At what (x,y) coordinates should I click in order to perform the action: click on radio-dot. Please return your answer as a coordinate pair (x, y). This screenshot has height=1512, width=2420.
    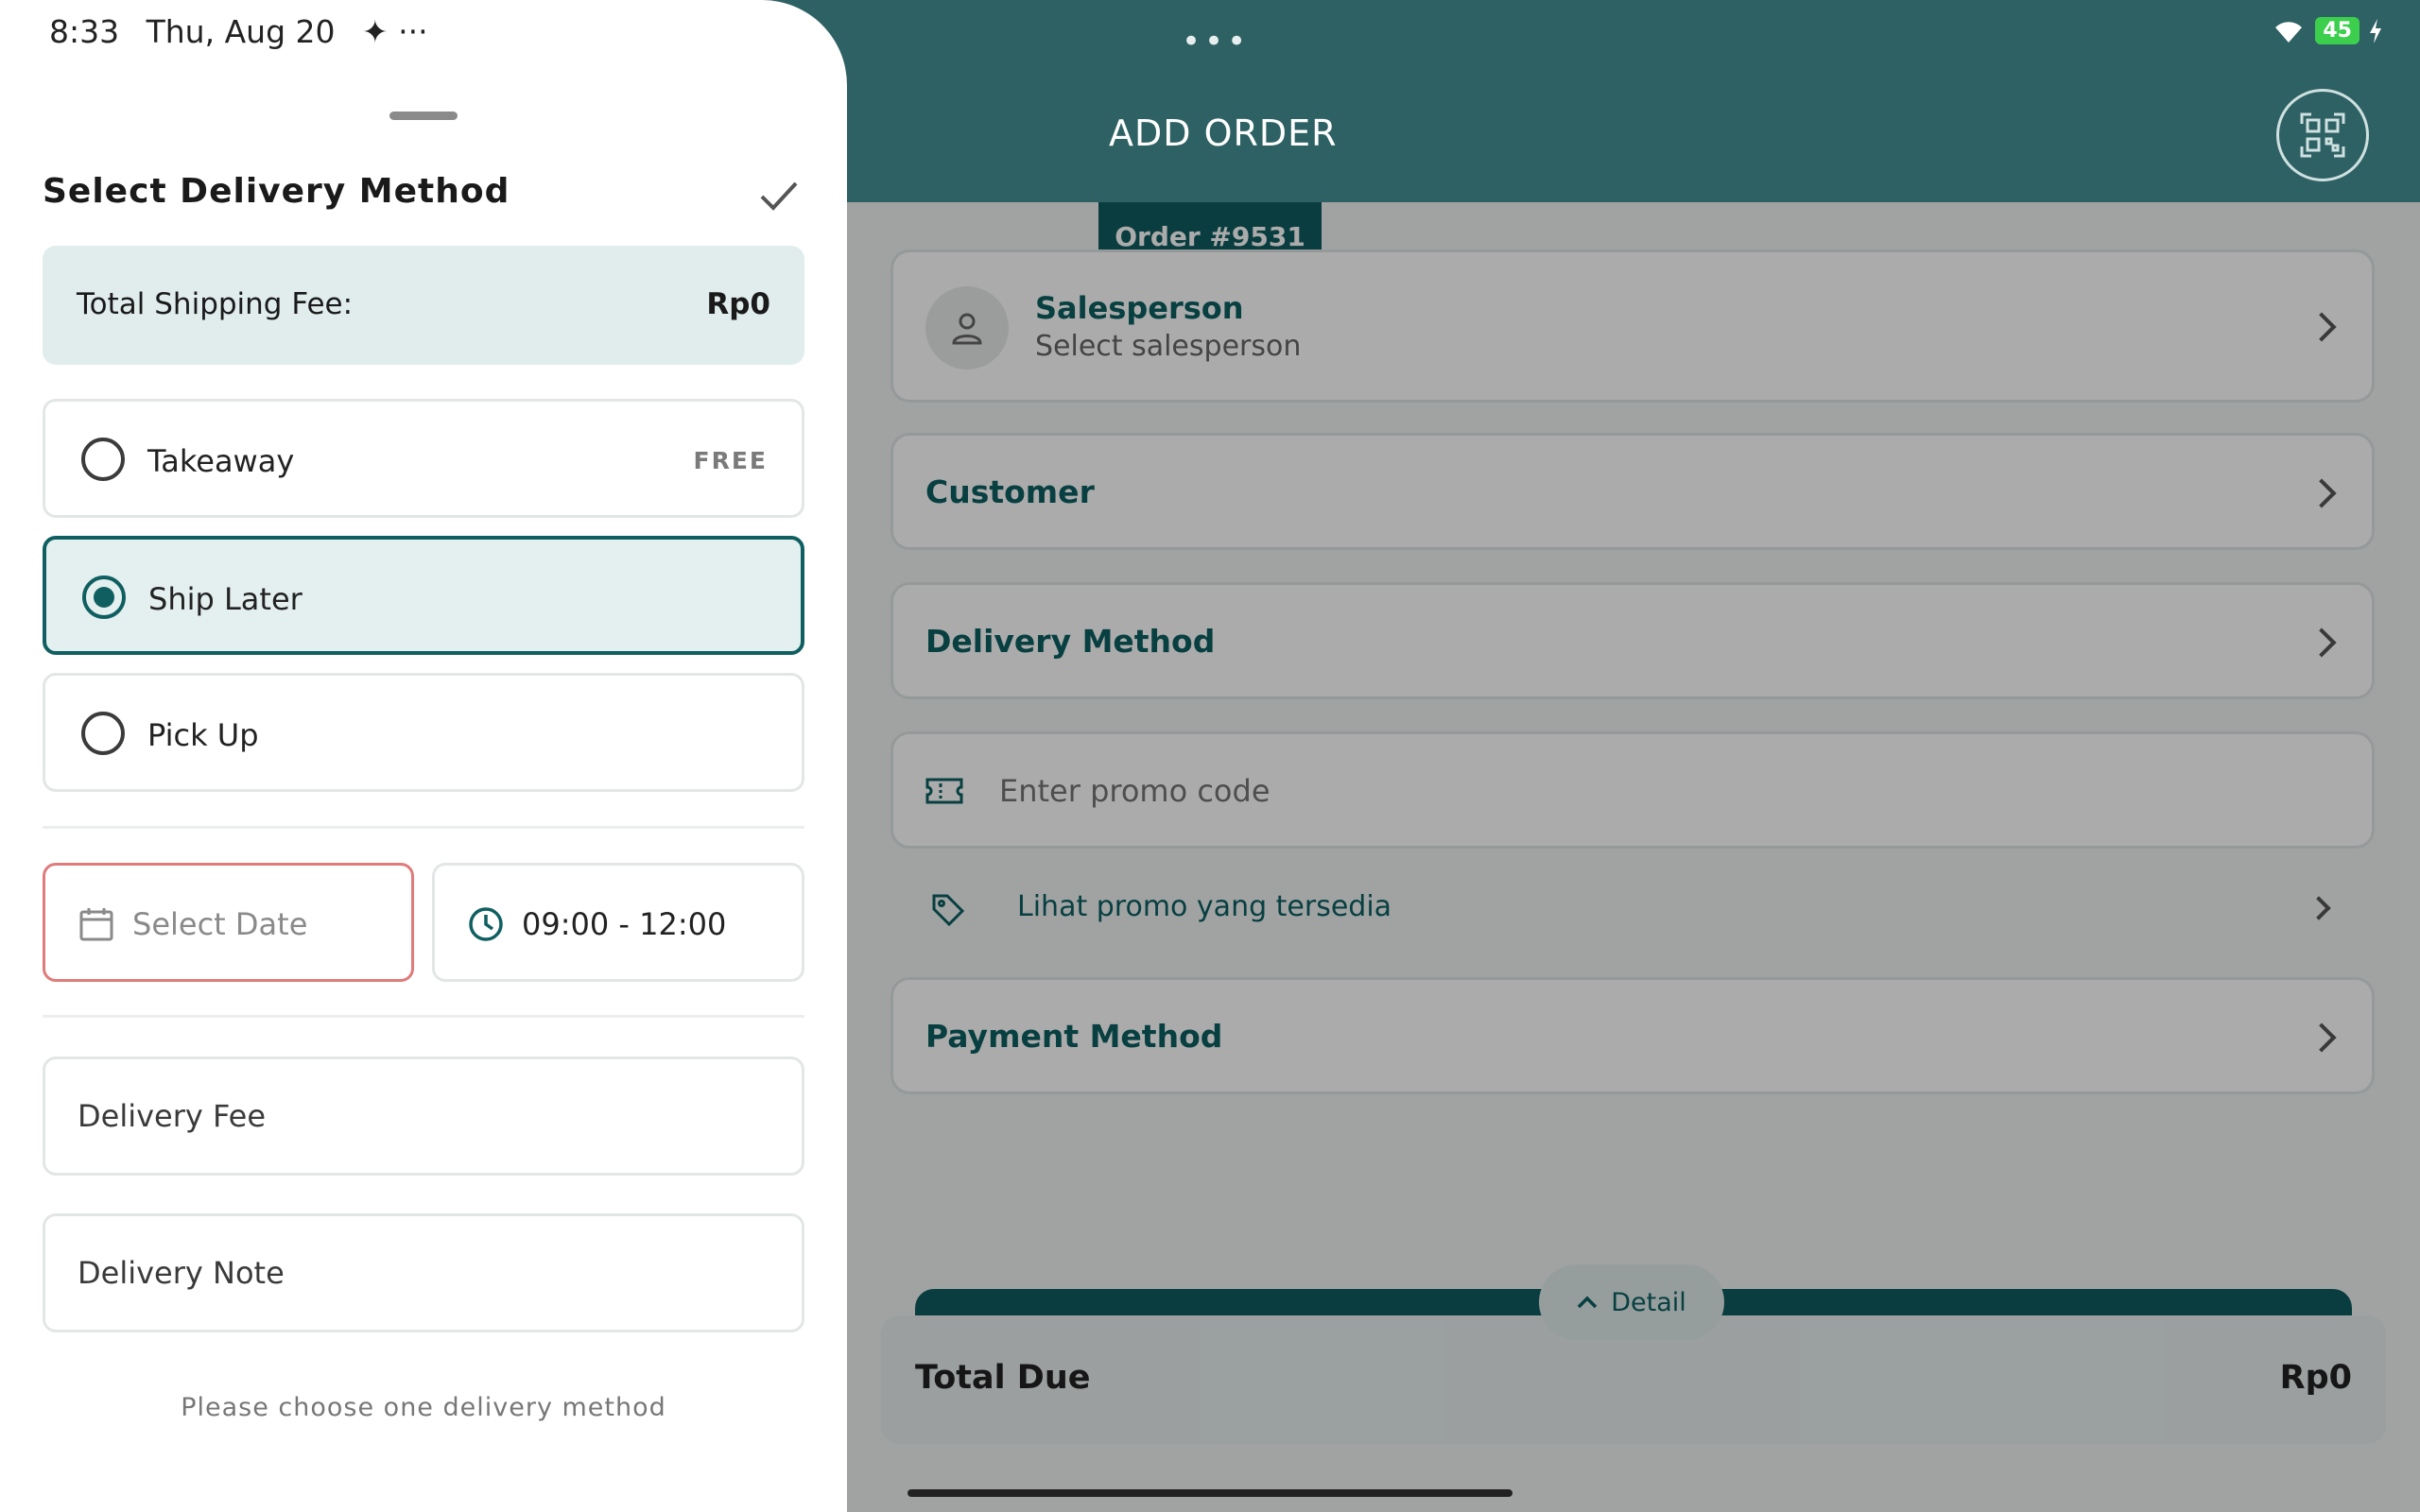
    Looking at the image, I should click on (104, 597).